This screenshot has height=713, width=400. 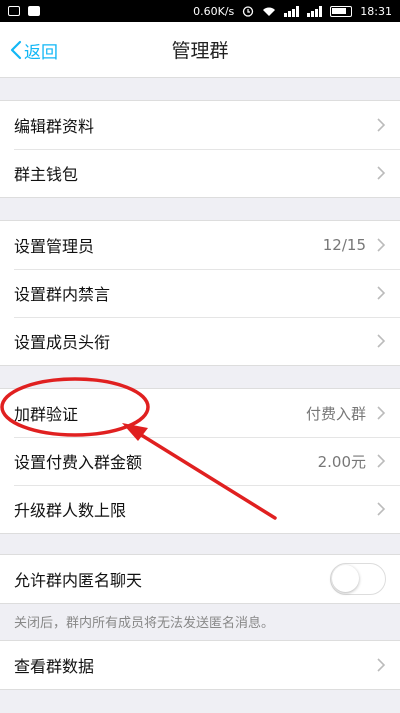 I want to click on group-profile: 编辑群资料 群主钱包, so click(x=200, y=149).